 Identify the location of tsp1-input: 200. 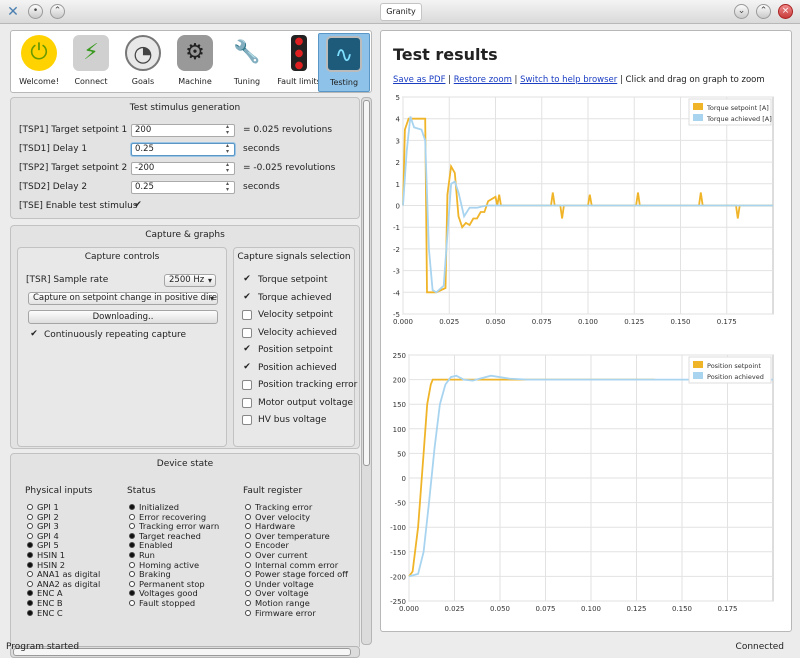
(183, 130).